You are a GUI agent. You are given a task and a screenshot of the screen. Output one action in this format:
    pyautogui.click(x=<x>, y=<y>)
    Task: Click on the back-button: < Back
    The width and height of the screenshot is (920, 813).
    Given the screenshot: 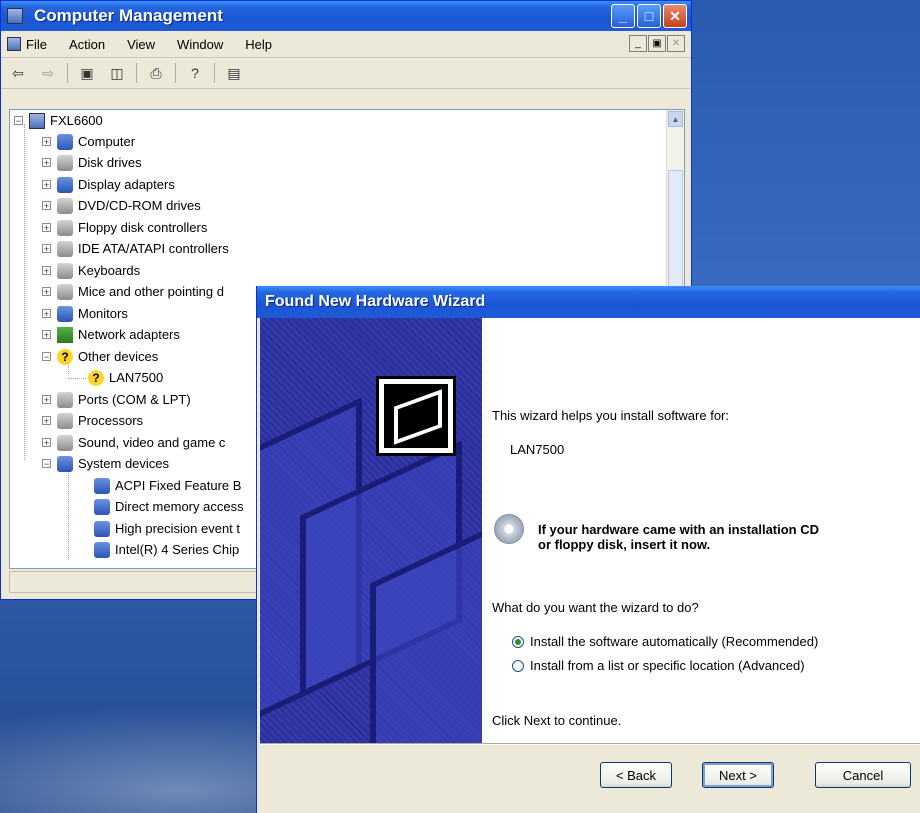 What is the action you would take?
    pyautogui.click(x=636, y=775)
    